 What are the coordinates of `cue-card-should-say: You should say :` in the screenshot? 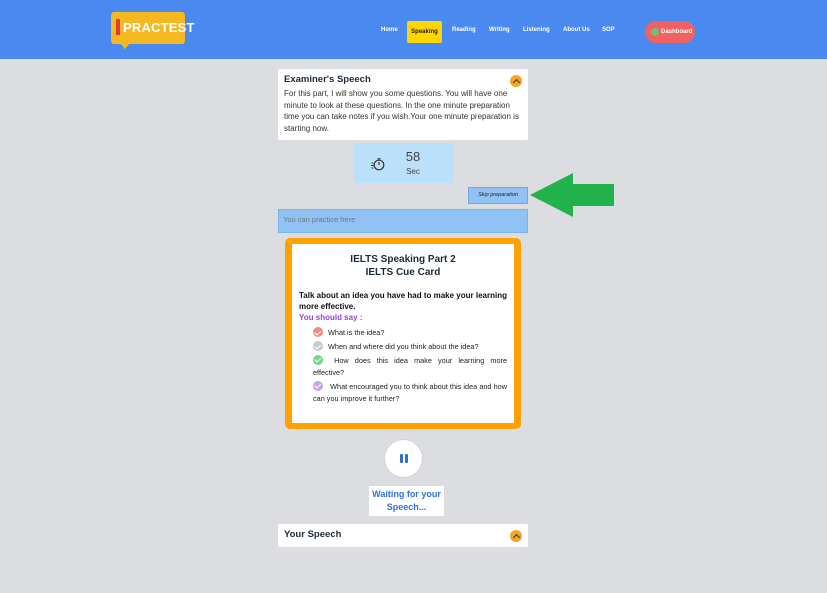 It's located at (331, 317).